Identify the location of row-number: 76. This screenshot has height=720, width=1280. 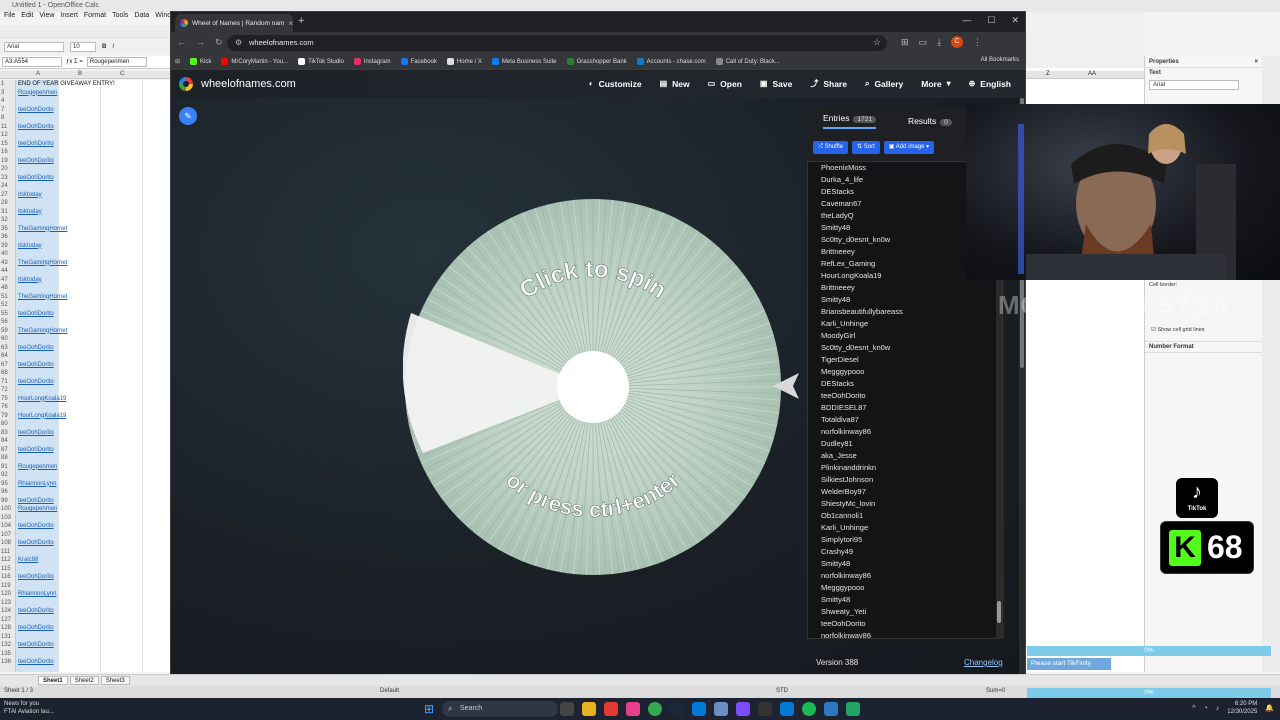
(8, 407).